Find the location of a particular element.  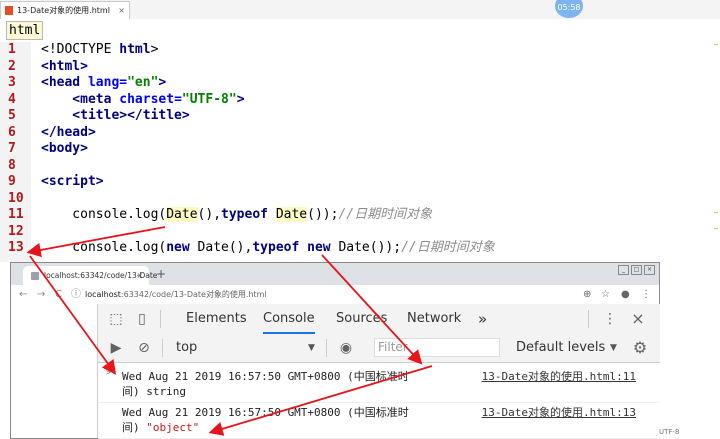

editor-right-area is located at coordinates (690, 350).